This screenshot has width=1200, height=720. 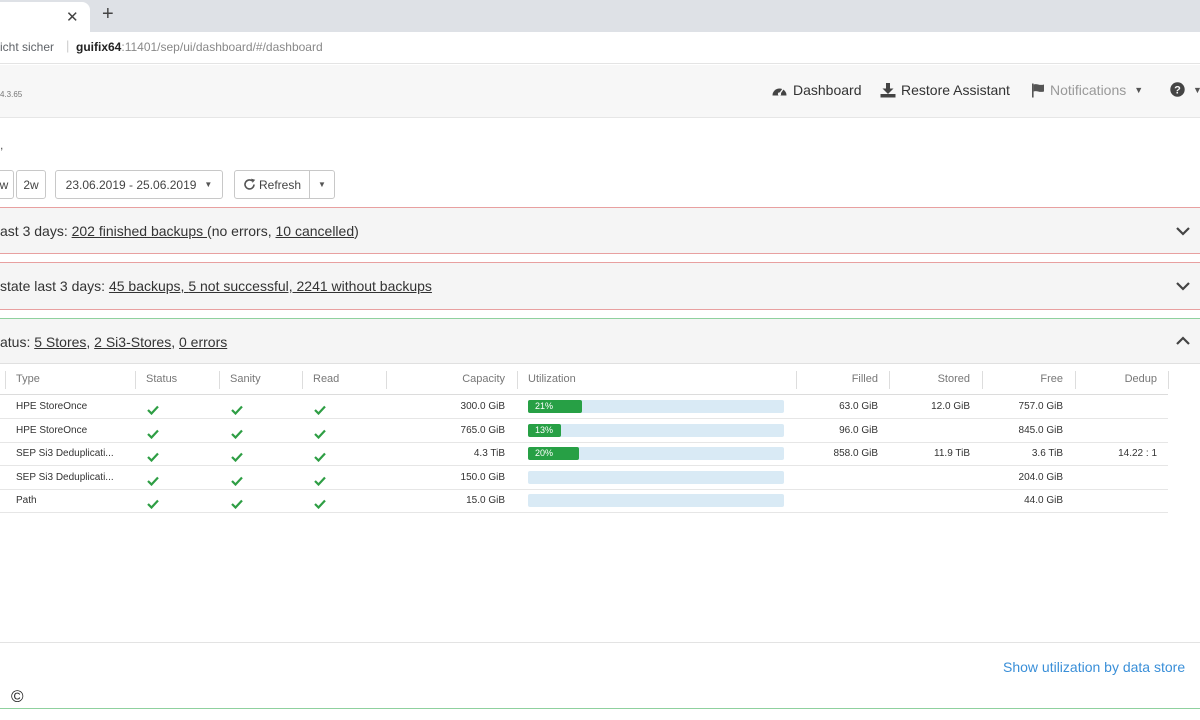 What do you see at coordinates (72, 17) in the screenshot?
I see `close-tab-icon: ✕` at bounding box center [72, 17].